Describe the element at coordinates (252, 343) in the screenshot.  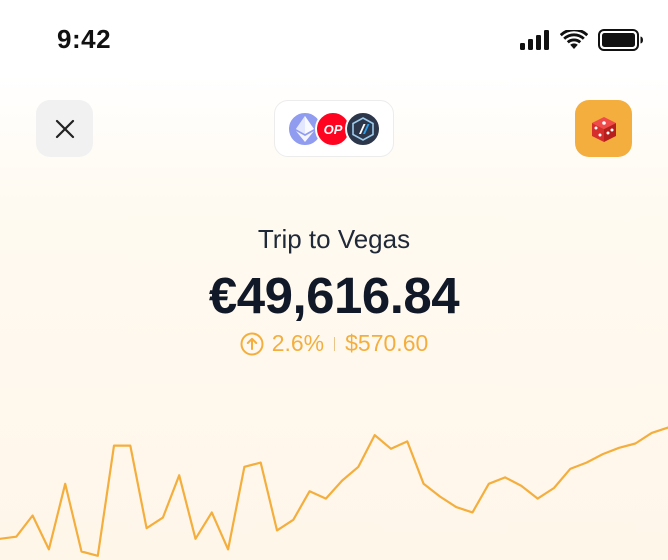
I see `arrow-up-circle-icon` at that location.